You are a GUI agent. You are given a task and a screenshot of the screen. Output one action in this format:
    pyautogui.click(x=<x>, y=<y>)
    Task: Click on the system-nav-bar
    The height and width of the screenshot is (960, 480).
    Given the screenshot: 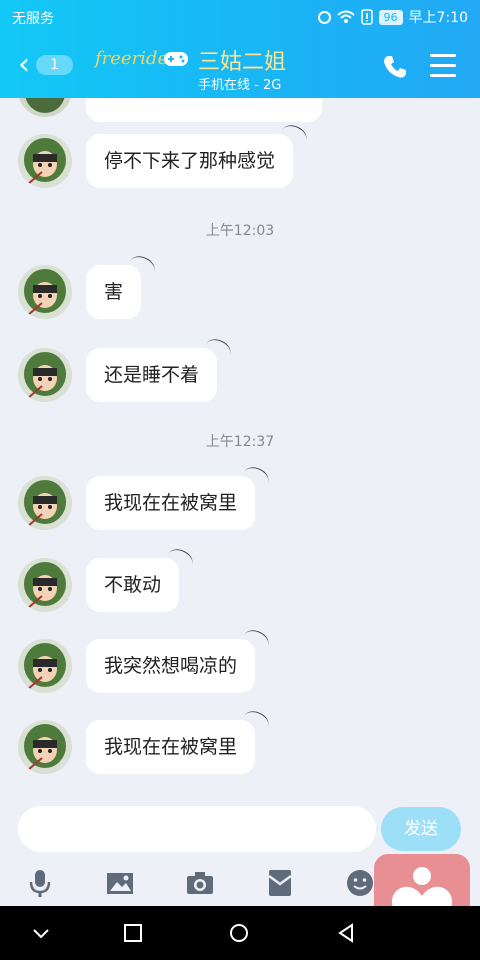 What is the action you would take?
    pyautogui.click(x=240, y=933)
    